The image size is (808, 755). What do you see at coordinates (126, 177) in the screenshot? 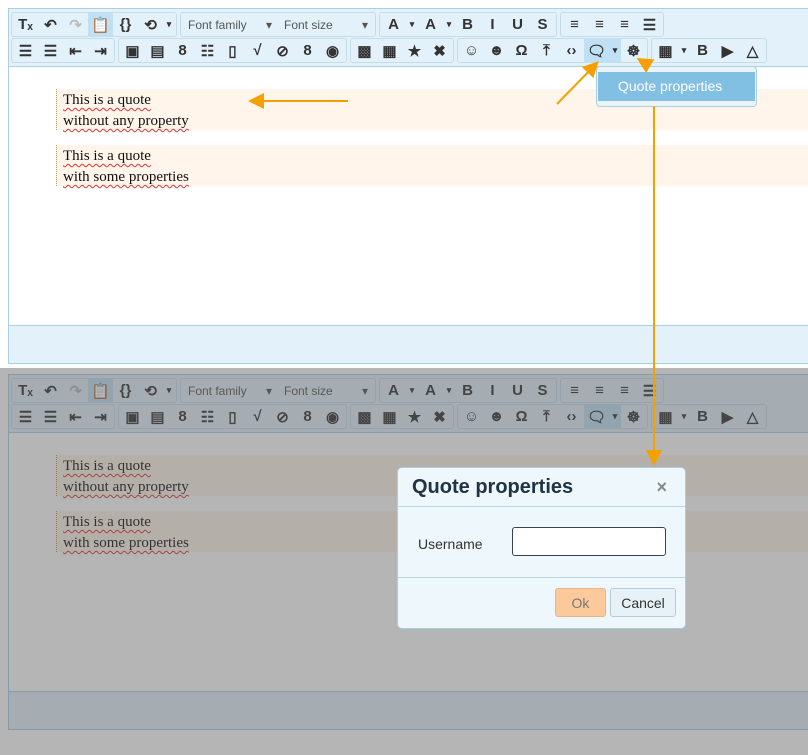
I see `quote-text: with some properties` at bounding box center [126, 177].